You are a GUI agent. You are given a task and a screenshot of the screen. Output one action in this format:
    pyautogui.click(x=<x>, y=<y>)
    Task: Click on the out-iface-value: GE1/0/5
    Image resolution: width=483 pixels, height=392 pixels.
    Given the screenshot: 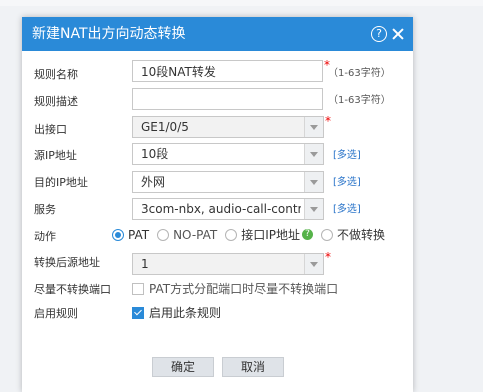 What is the action you would take?
    pyautogui.click(x=165, y=127)
    